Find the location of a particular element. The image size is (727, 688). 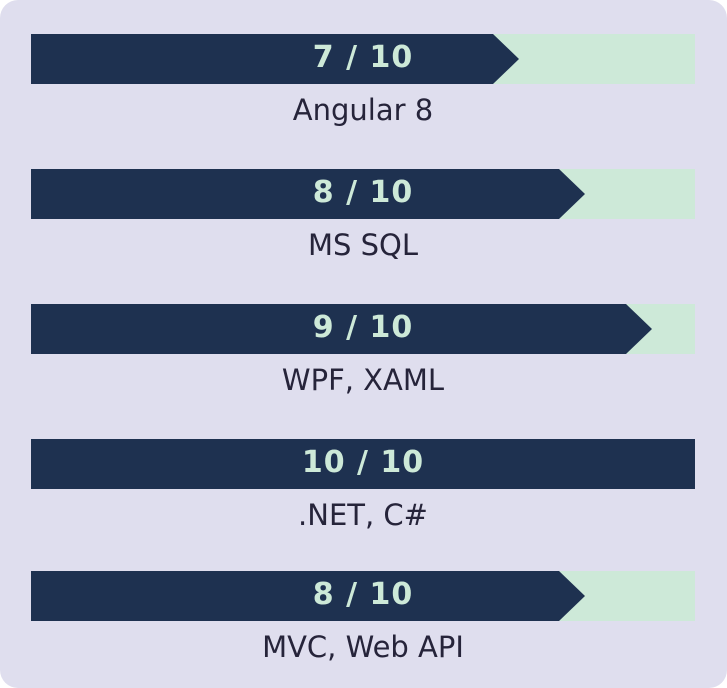

skill-bar-track: 9 / 10 is located at coordinates (363, 329).